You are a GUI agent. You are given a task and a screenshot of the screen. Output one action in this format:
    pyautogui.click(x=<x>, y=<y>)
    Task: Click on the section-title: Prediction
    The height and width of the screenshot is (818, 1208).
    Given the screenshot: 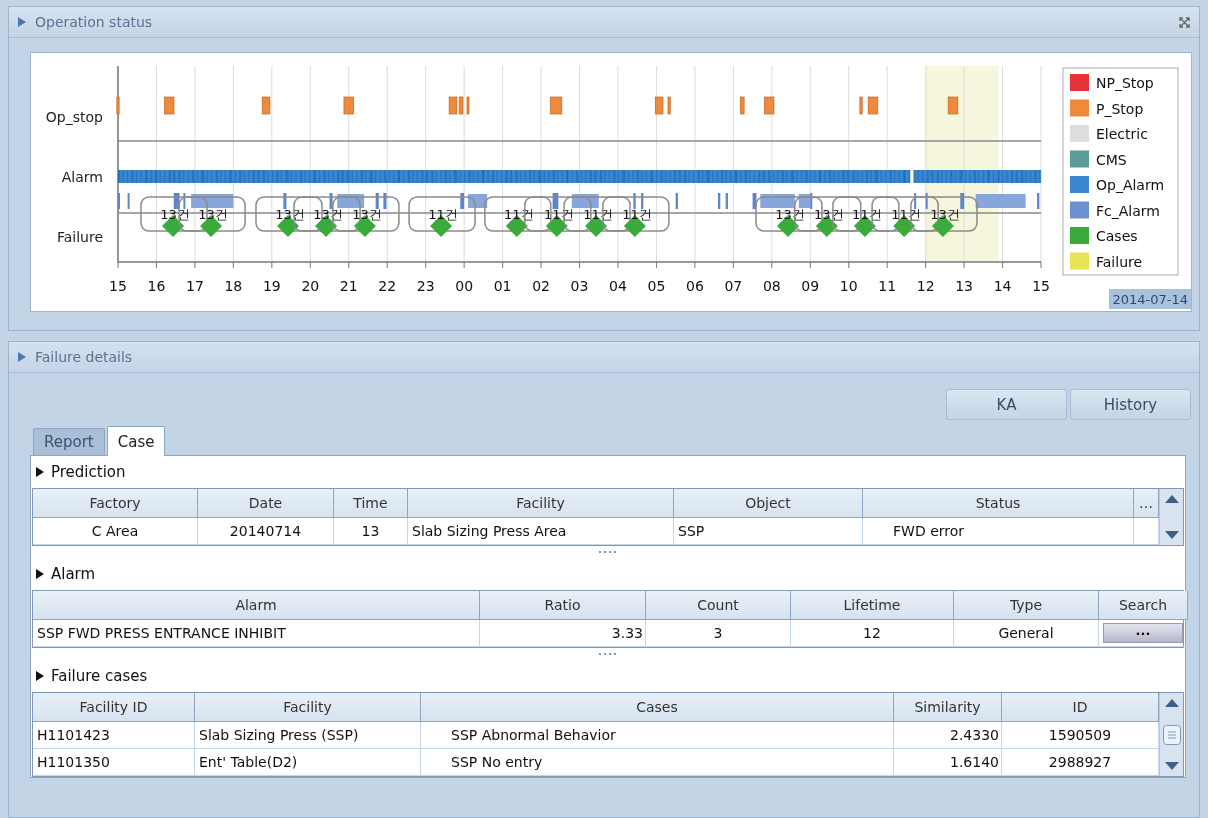 What is the action you would take?
    pyautogui.click(x=88, y=472)
    